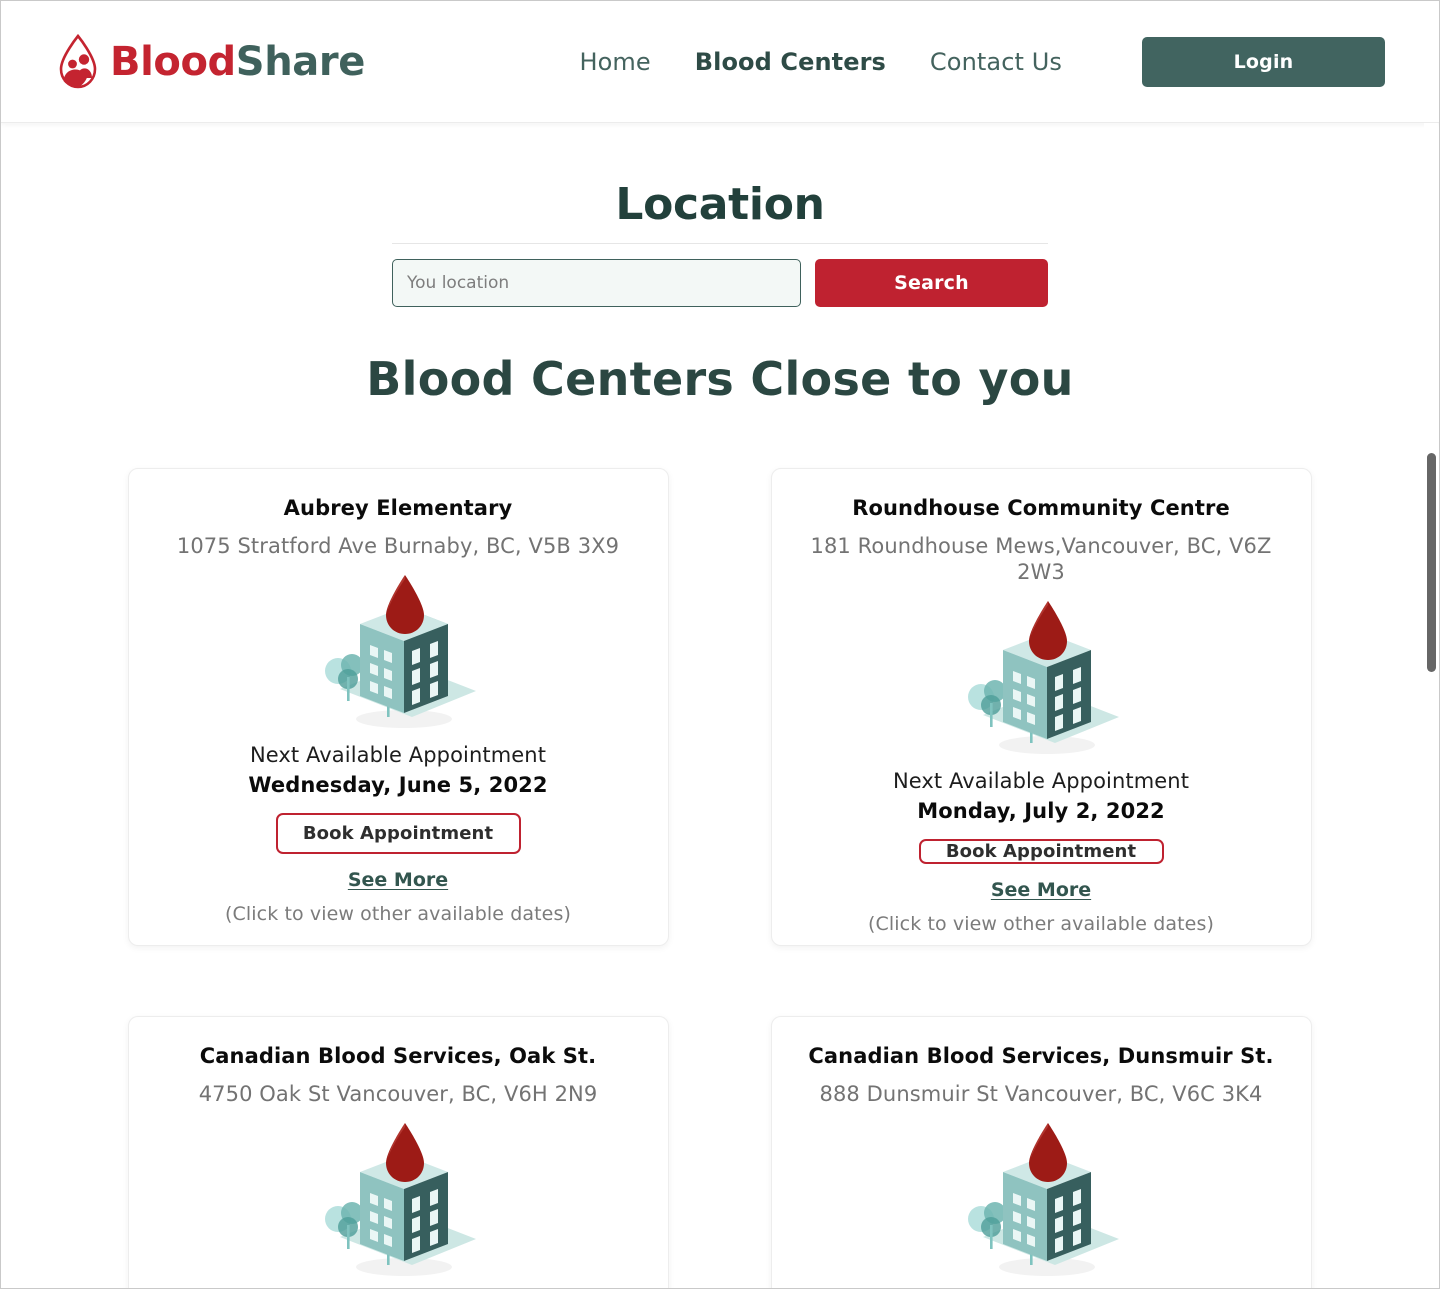 This screenshot has width=1440, height=1289. I want to click on location-input, so click(596, 283).